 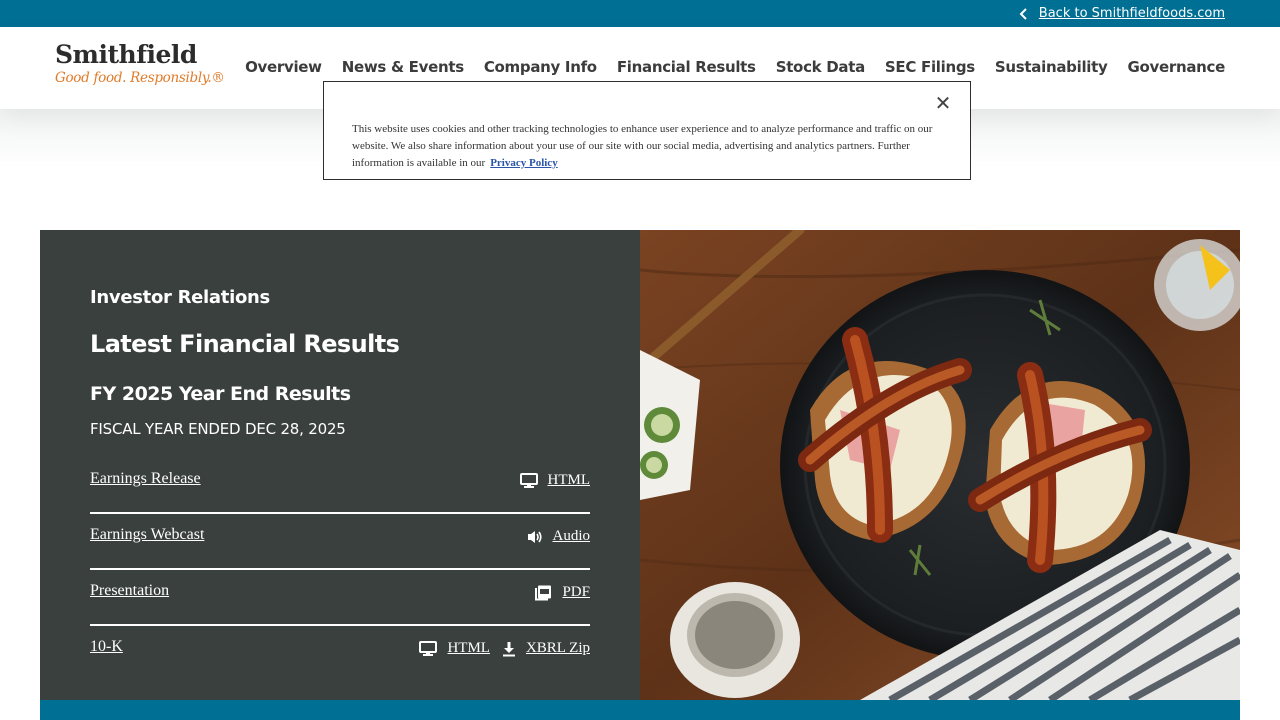 What do you see at coordinates (126, 54) in the screenshot?
I see `logo-wordmark: Smithfield` at bounding box center [126, 54].